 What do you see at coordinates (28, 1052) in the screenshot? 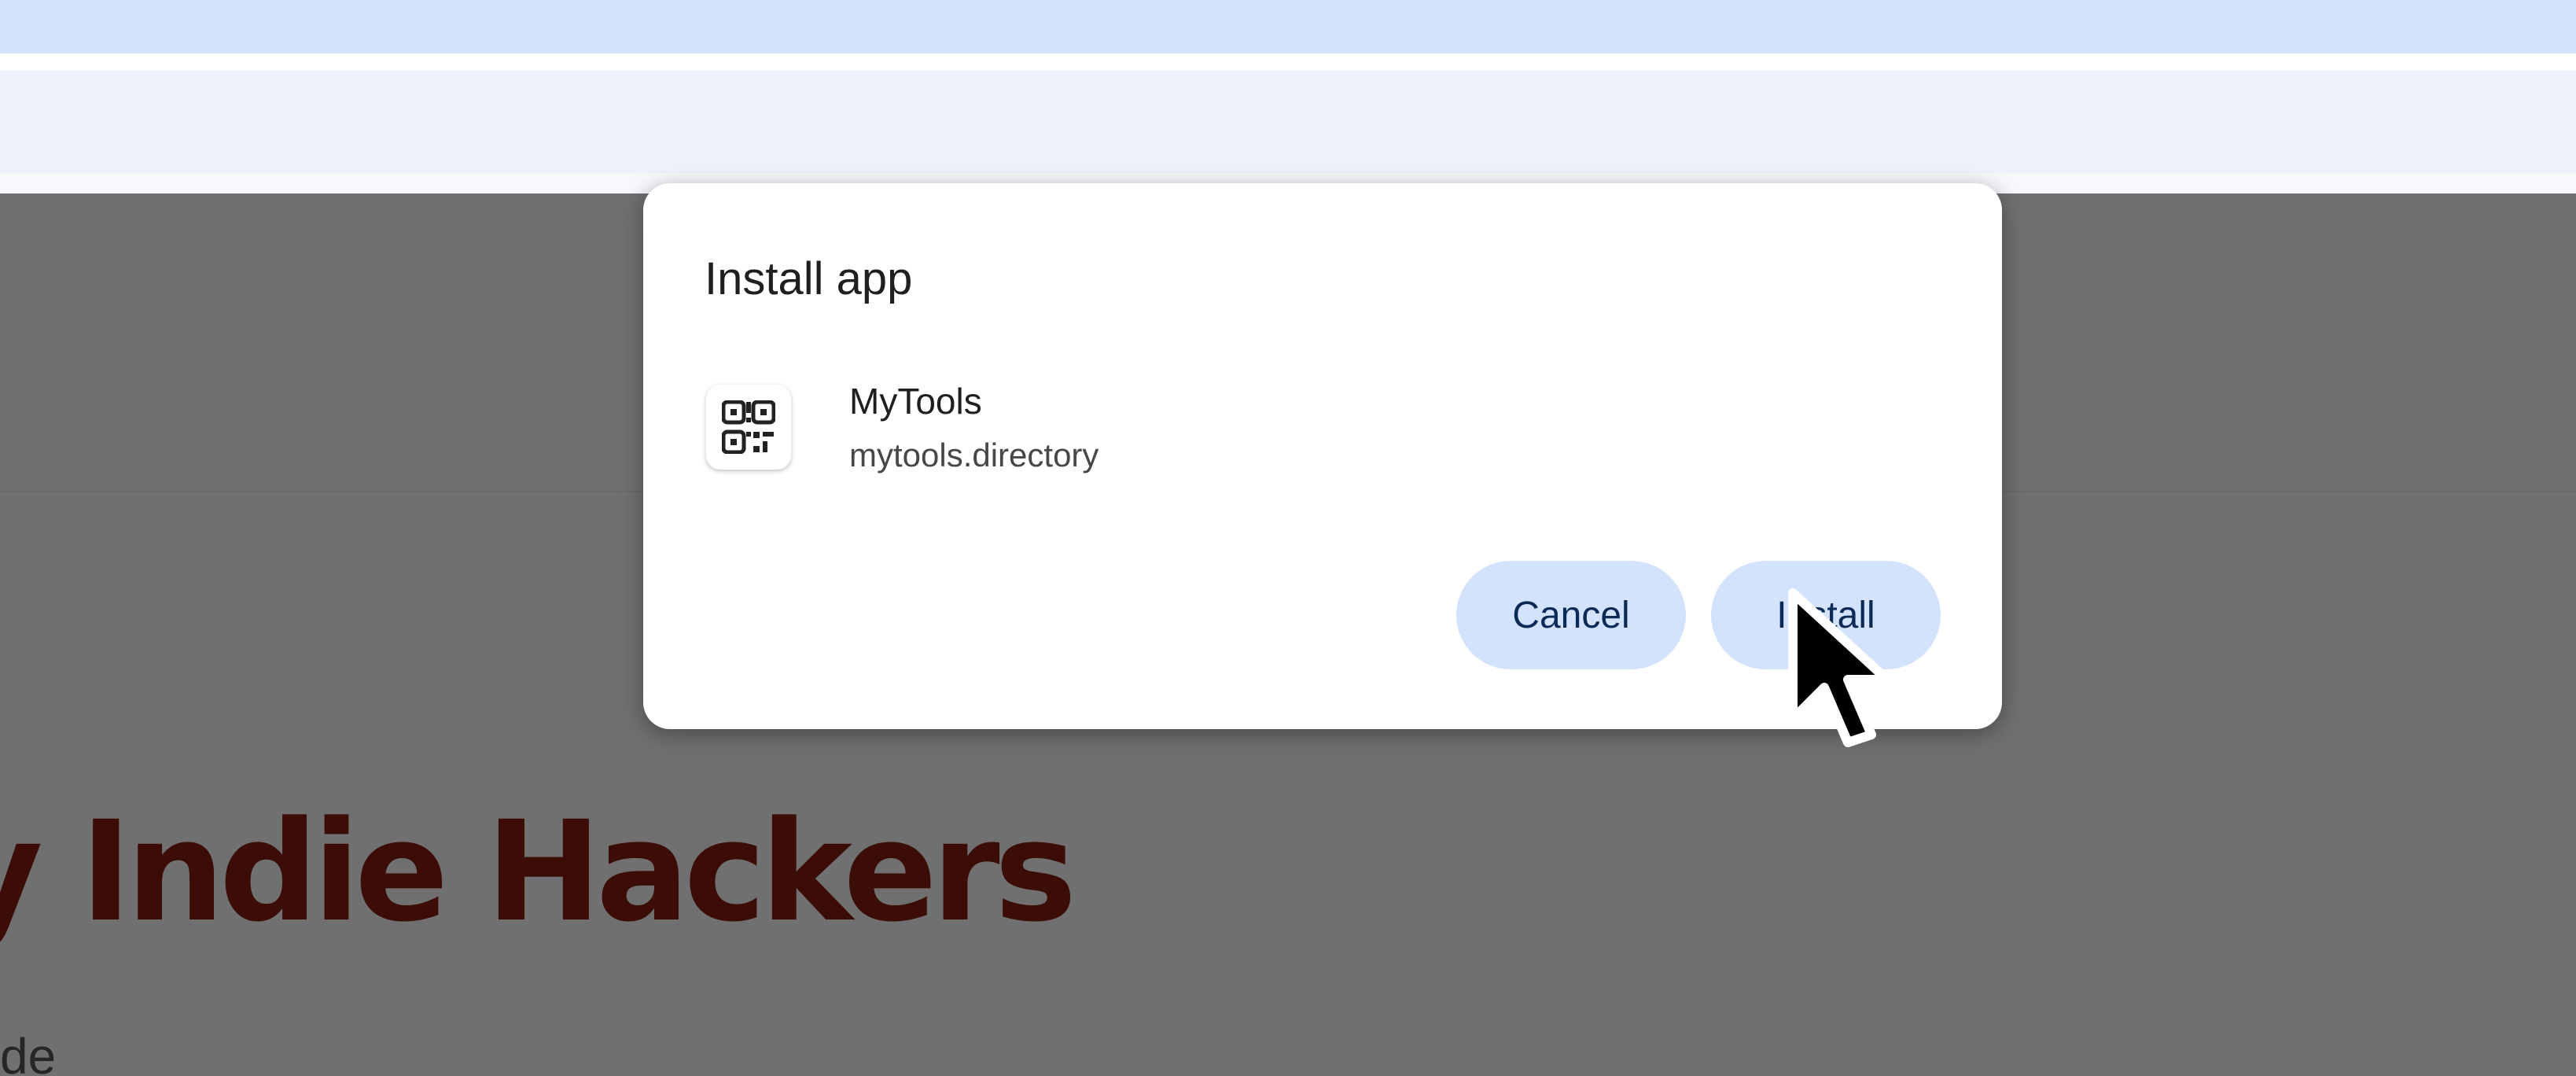
I see `page-hero-subtitle: de` at bounding box center [28, 1052].